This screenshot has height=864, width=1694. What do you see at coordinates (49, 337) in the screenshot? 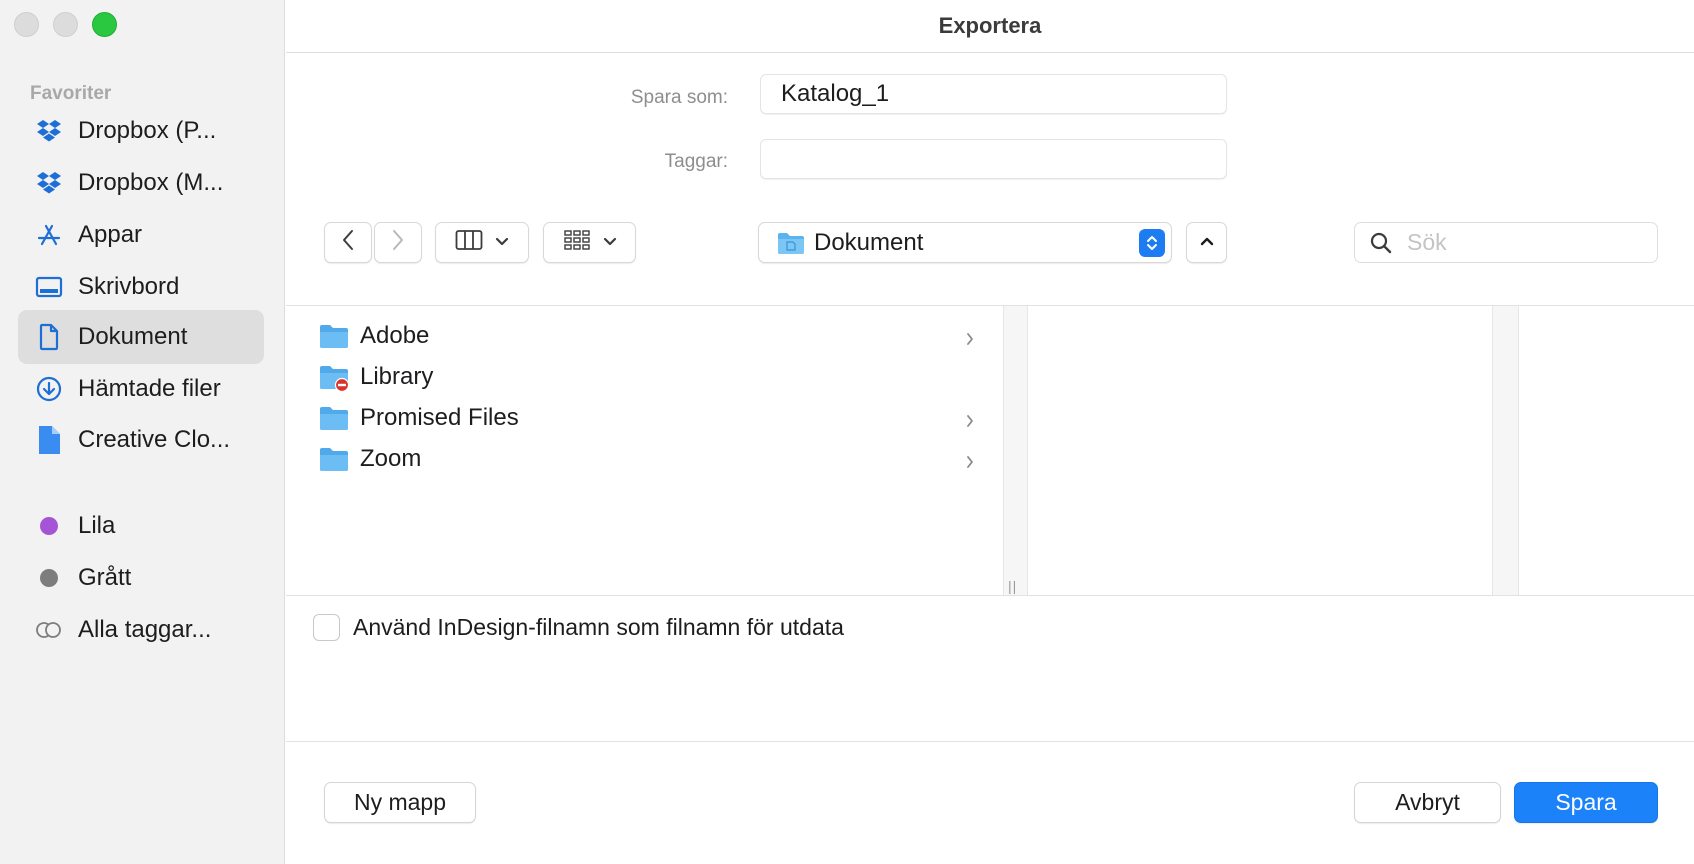
I see `document-icon` at bounding box center [49, 337].